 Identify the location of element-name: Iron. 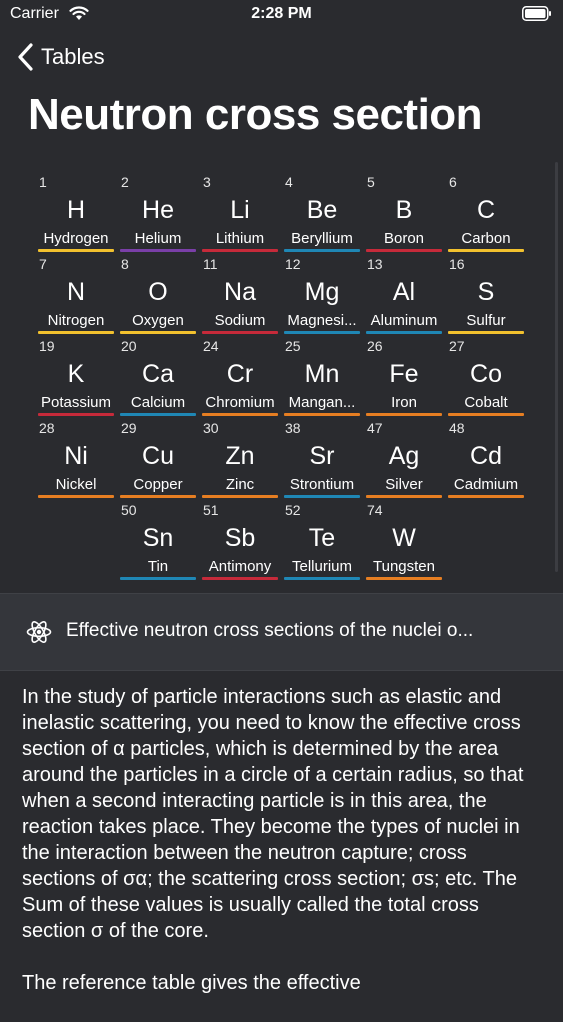
(404, 402).